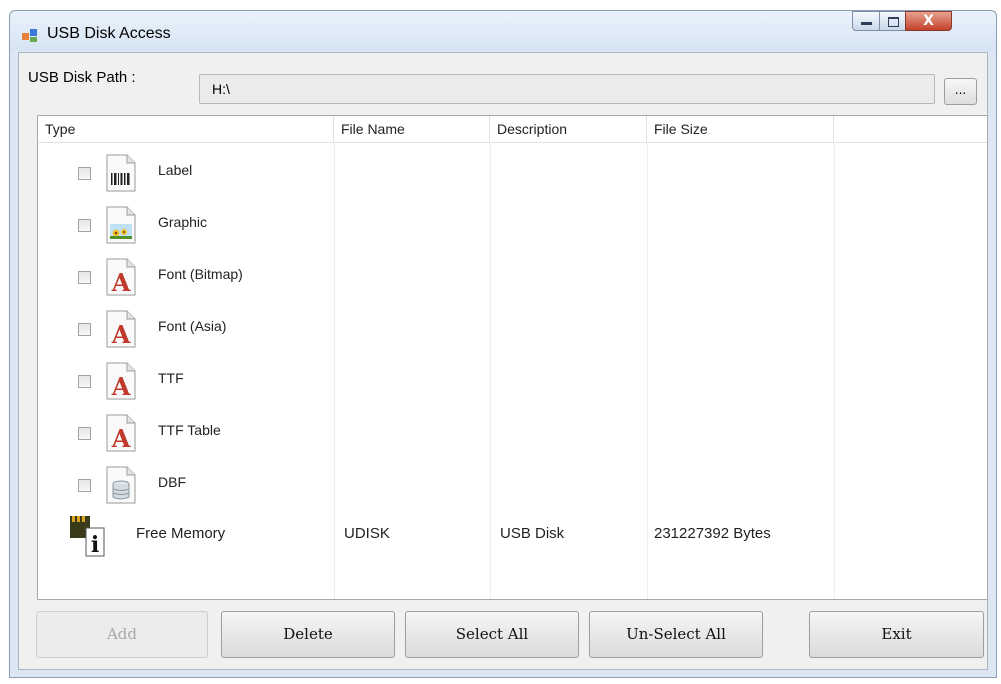  Describe the element at coordinates (866, 23) in the screenshot. I see `minimize-icon` at that location.